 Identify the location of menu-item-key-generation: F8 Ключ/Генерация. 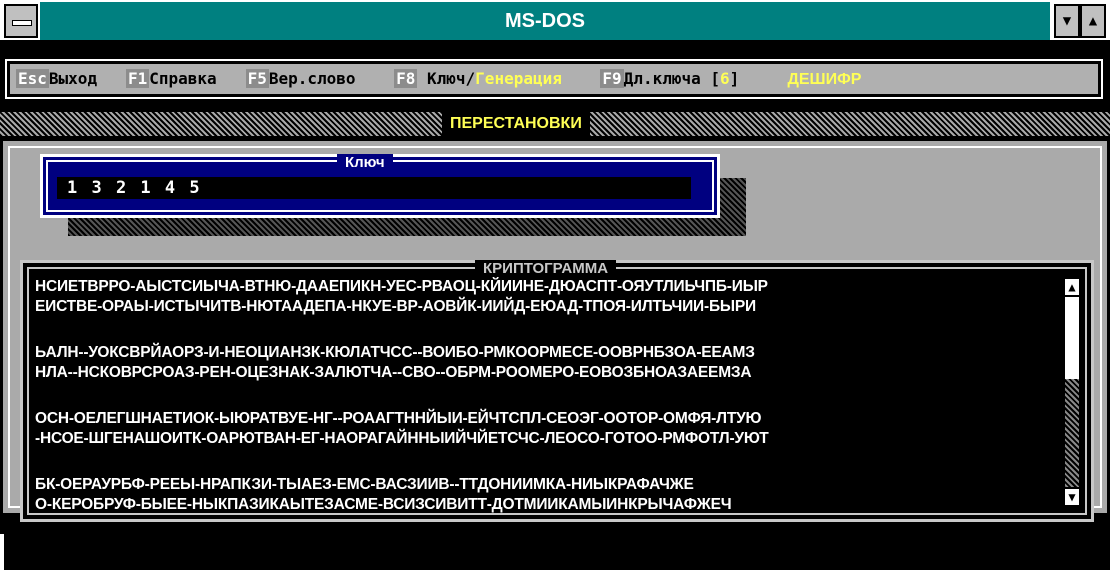
(478, 78).